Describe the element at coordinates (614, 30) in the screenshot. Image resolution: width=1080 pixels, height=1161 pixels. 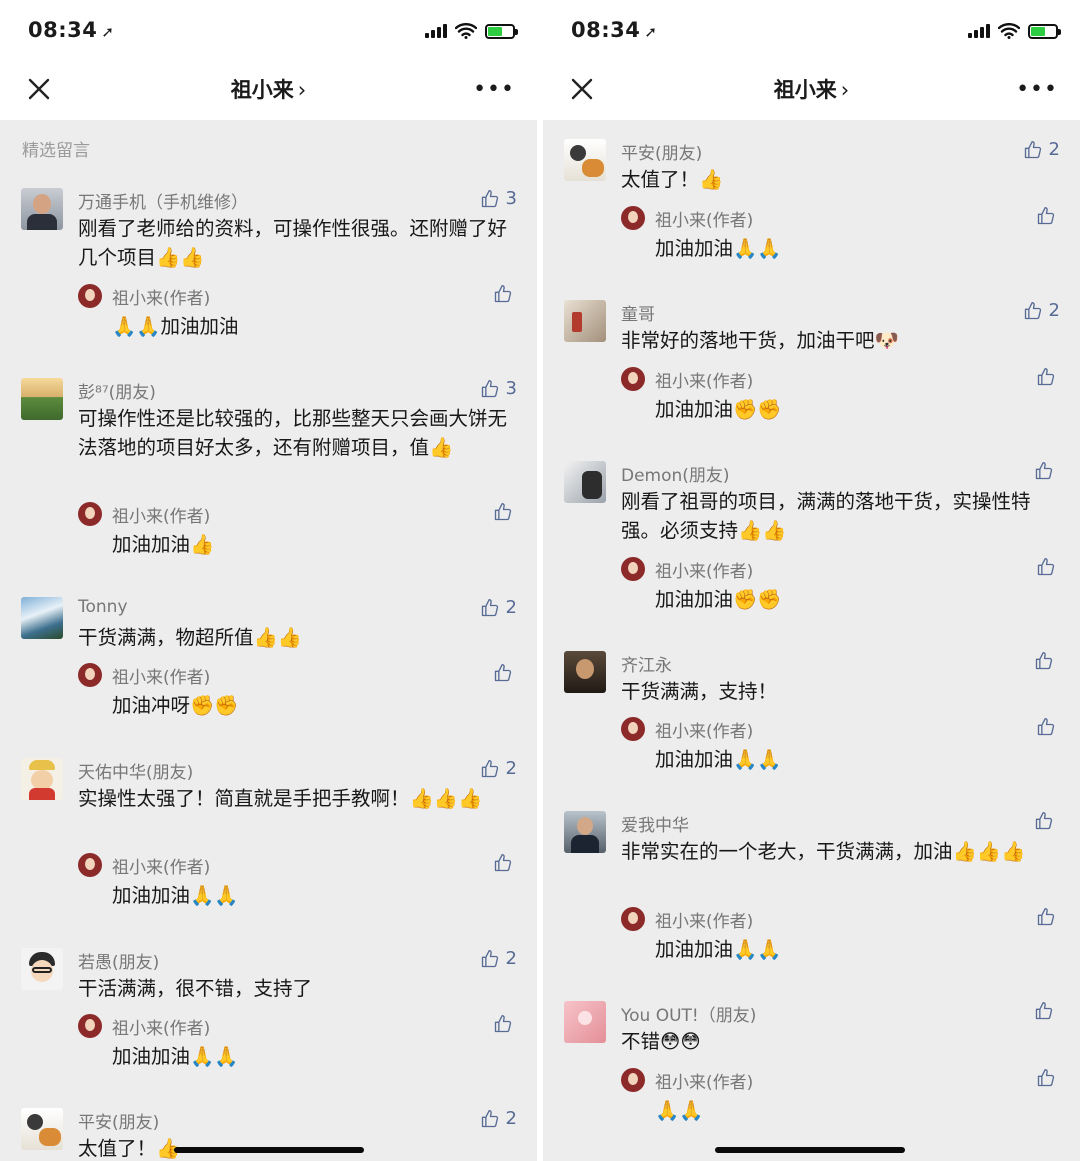
I see `status-time: 08:34 ➚` at that location.